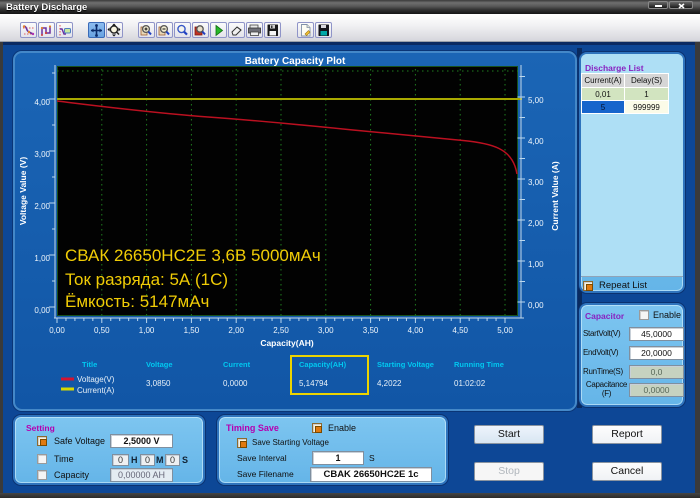 This screenshot has height=498, width=700. I want to click on svg-text: 4,50, so click(460, 330).